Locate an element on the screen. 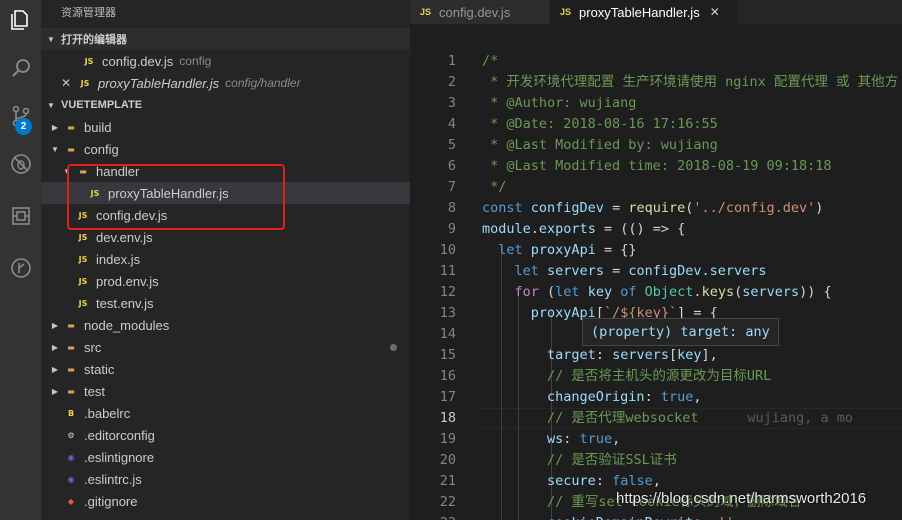 Image resolution: width=902 pixels, height=520 pixels. code-line: cookieDomainRewrite: '' is located at coordinates (608, 516).